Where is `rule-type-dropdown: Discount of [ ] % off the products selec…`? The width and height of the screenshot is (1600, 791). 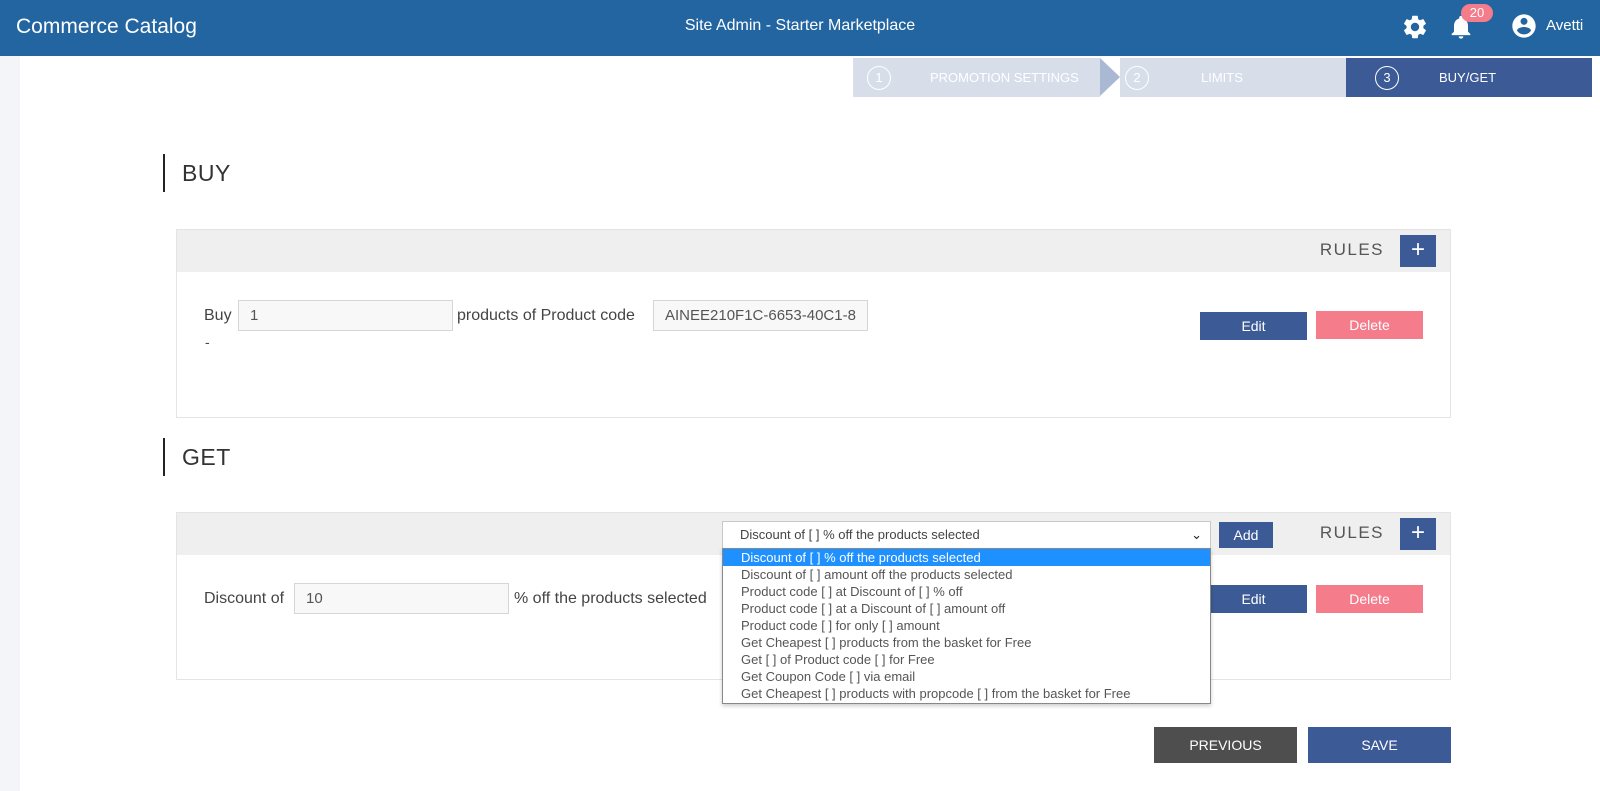 rule-type-dropdown: Discount of [ ] % off the products selec… is located at coordinates (966, 626).